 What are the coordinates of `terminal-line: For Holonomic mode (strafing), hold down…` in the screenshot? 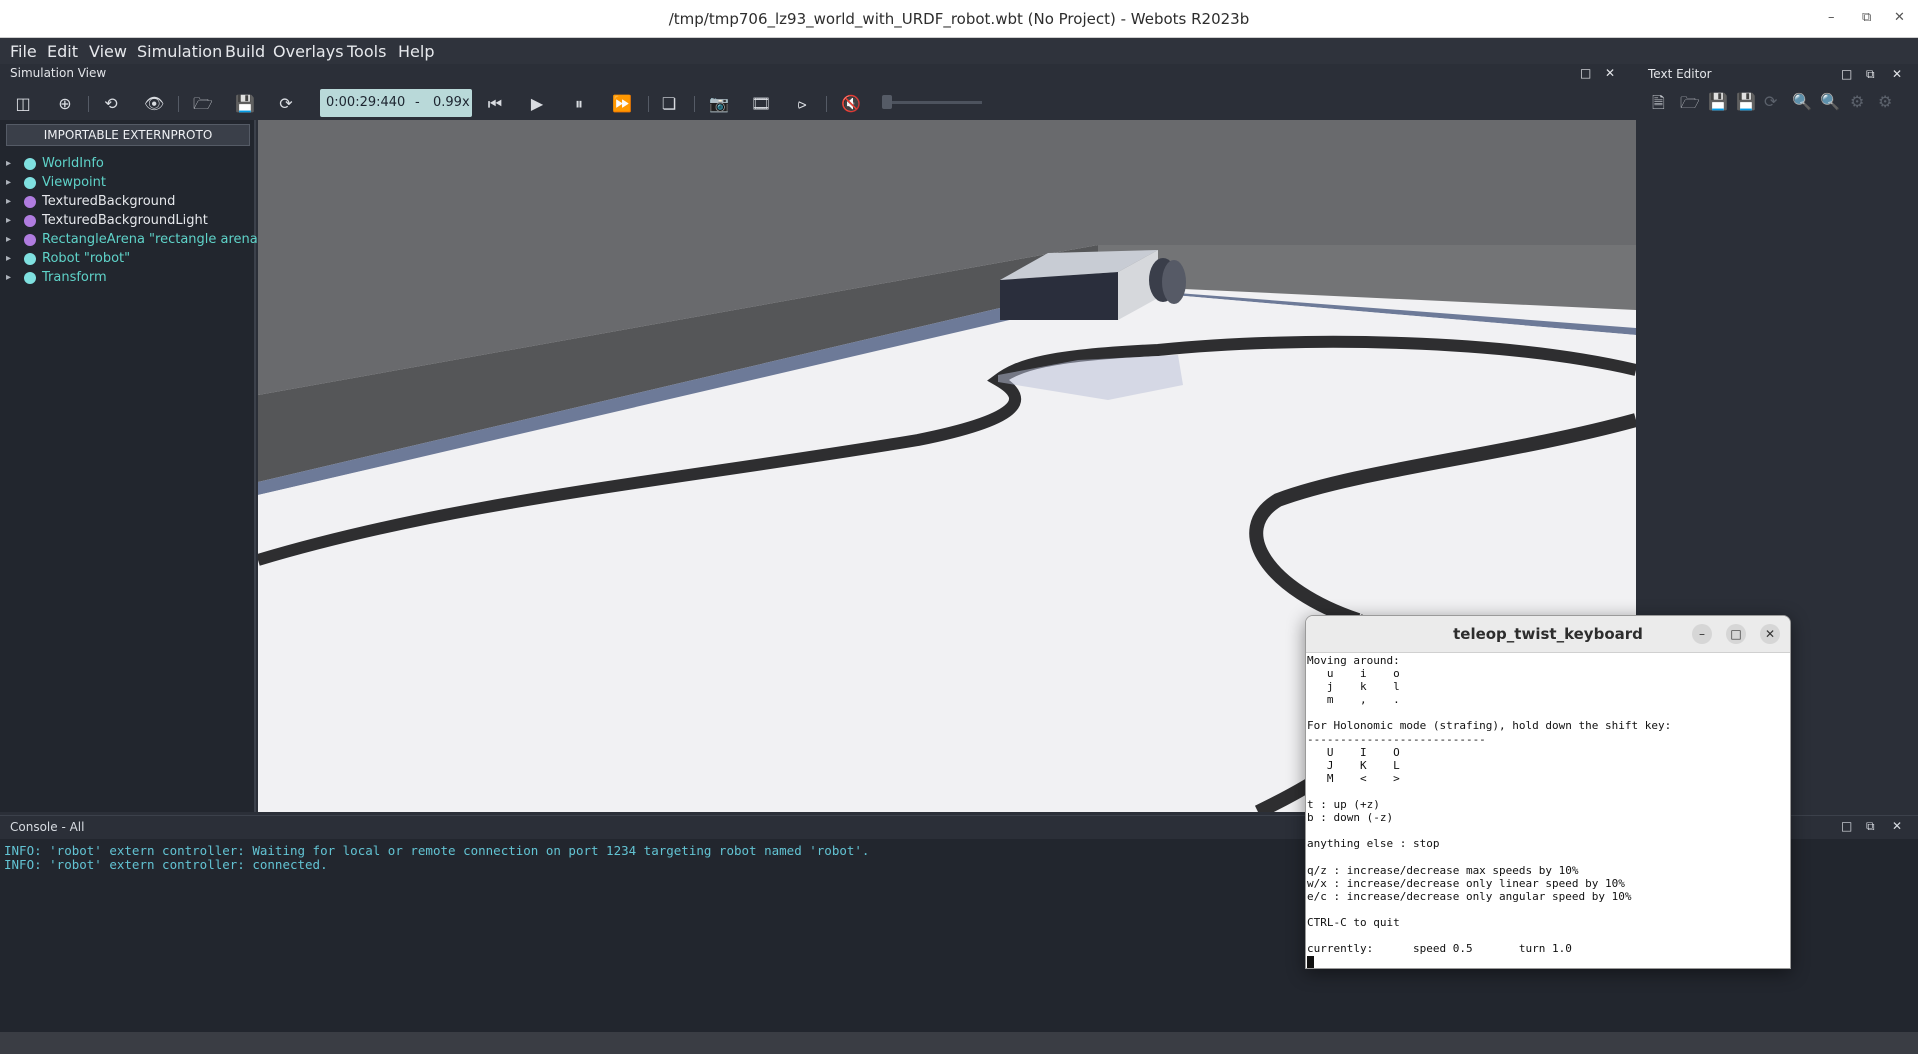 It's located at (1489, 726).